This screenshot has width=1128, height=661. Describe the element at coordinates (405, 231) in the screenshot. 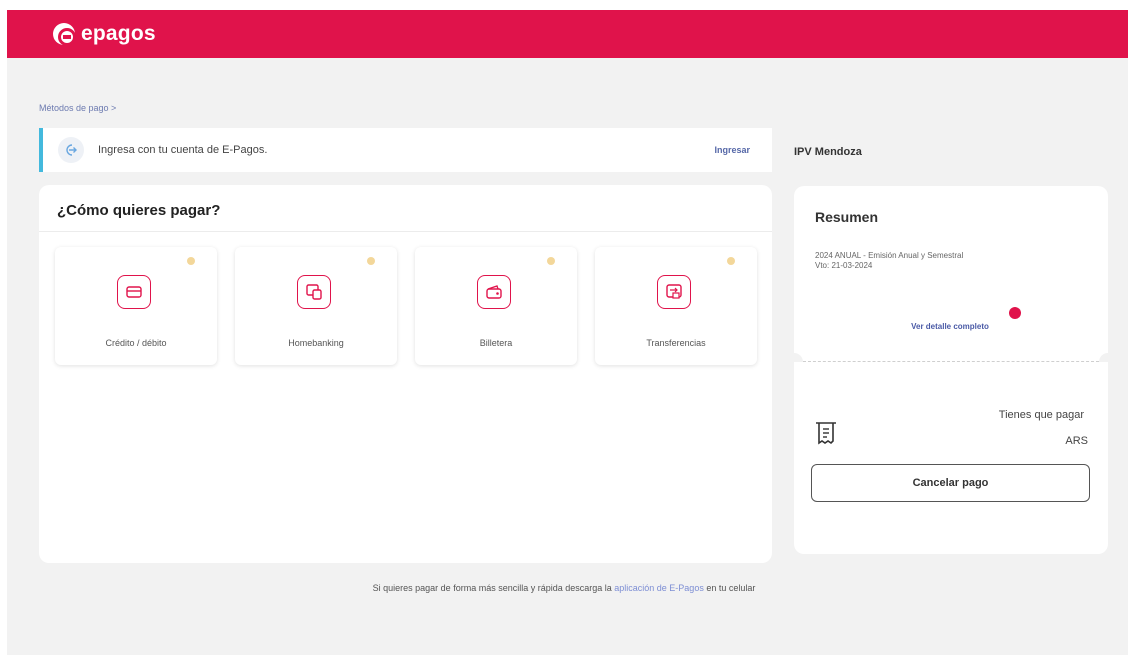

I see `divider` at that location.